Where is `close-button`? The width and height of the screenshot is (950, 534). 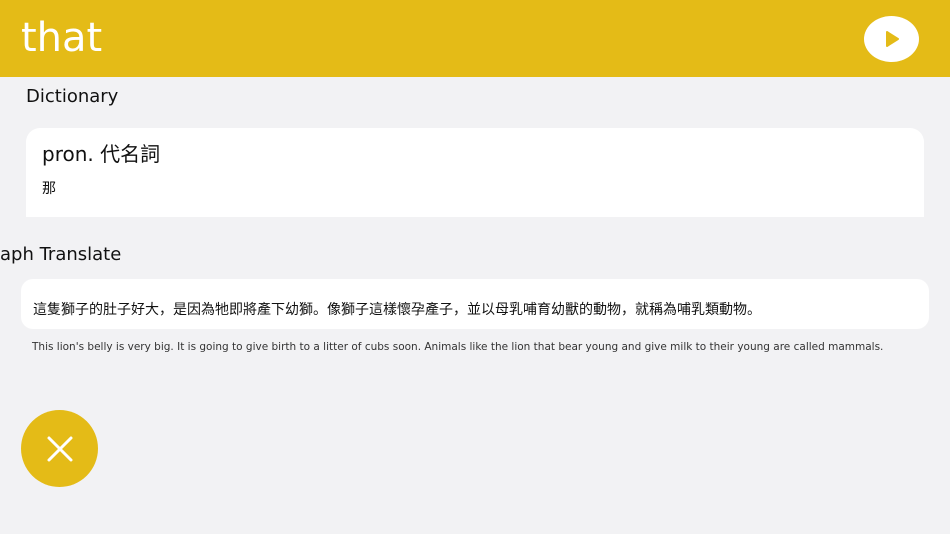 close-button is located at coordinates (59, 448).